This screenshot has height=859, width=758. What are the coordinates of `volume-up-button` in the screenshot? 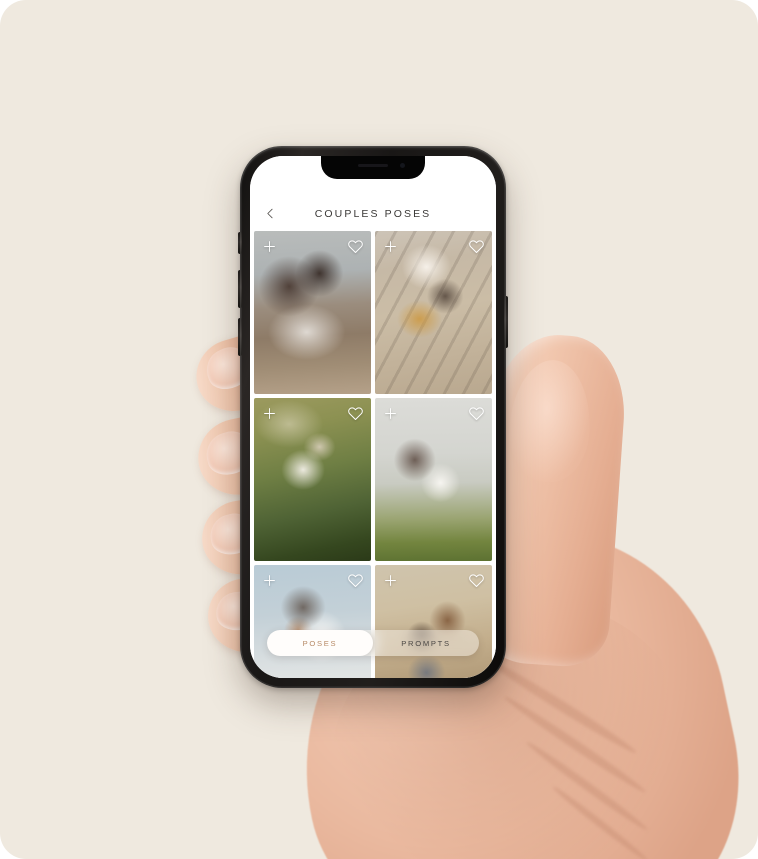 It's located at (240, 289).